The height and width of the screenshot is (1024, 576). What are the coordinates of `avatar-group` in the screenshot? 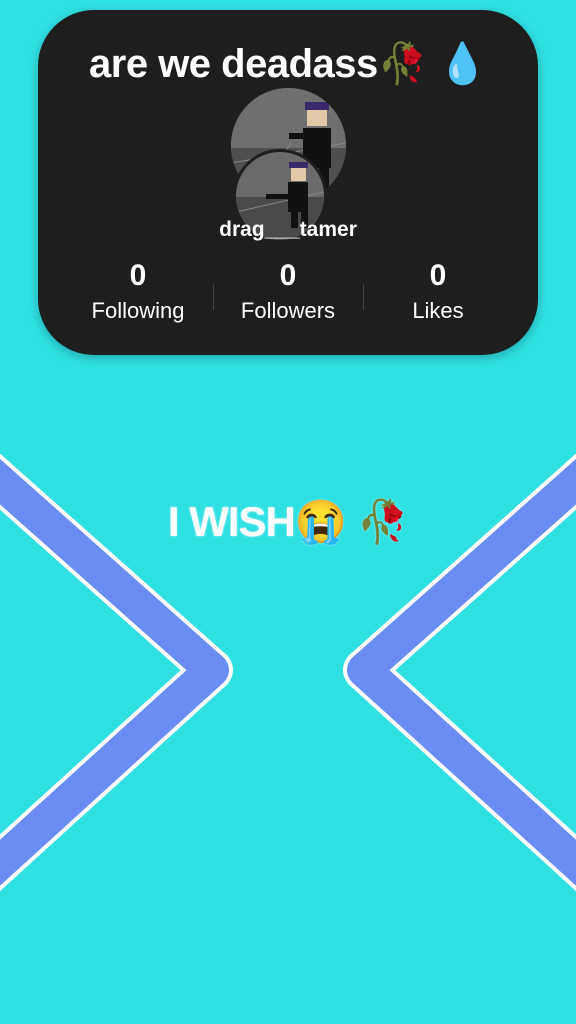 It's located at (290, 165).